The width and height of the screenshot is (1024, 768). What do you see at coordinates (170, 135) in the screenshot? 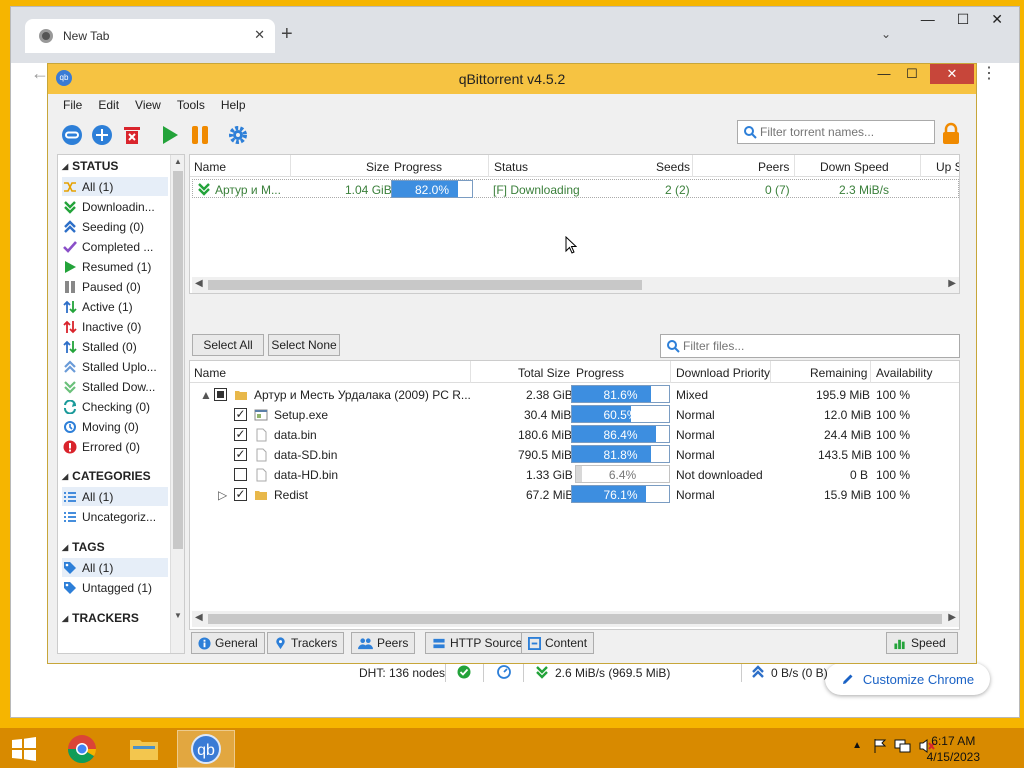
I see `resume-button` at bounding box center [170, 135].